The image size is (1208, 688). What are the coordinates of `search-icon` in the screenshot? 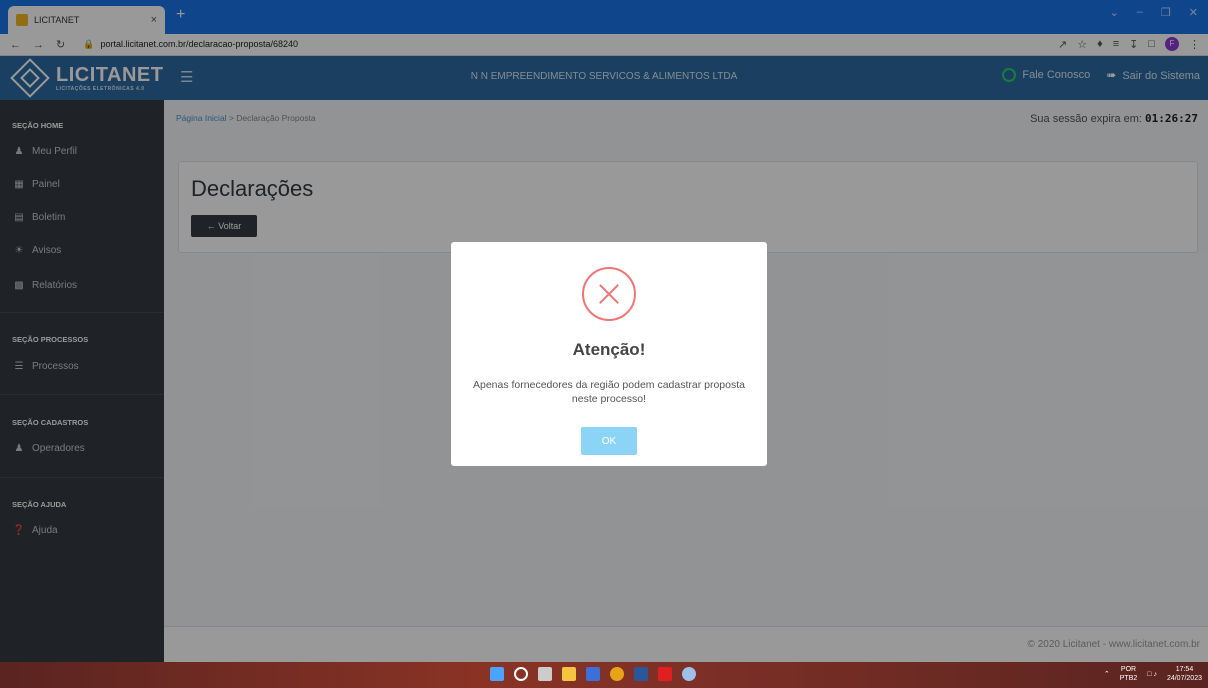 It's located at (521, 674).